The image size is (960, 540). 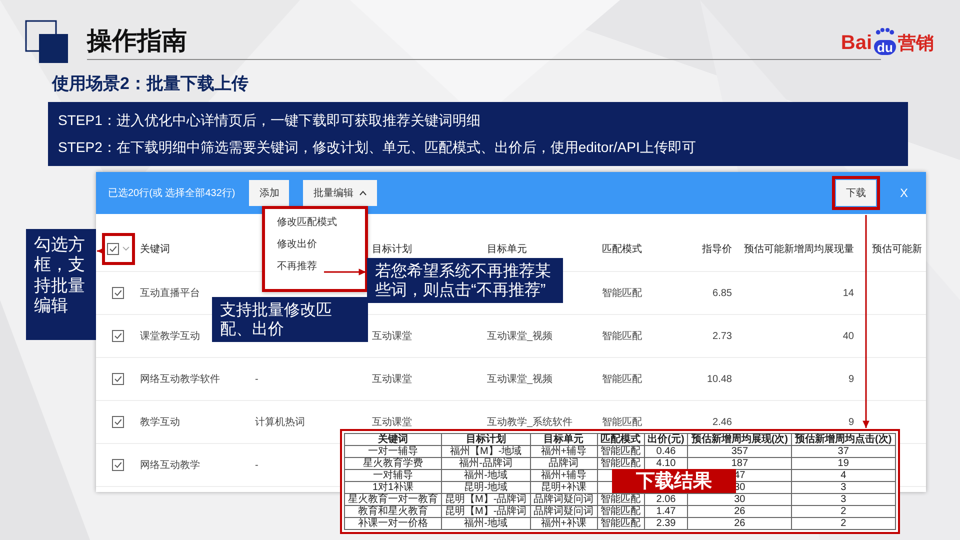 What do you see at coordinates (885, 41) in the screenshot?
I see `paw-logo: du` at bounding box center [885, 41].